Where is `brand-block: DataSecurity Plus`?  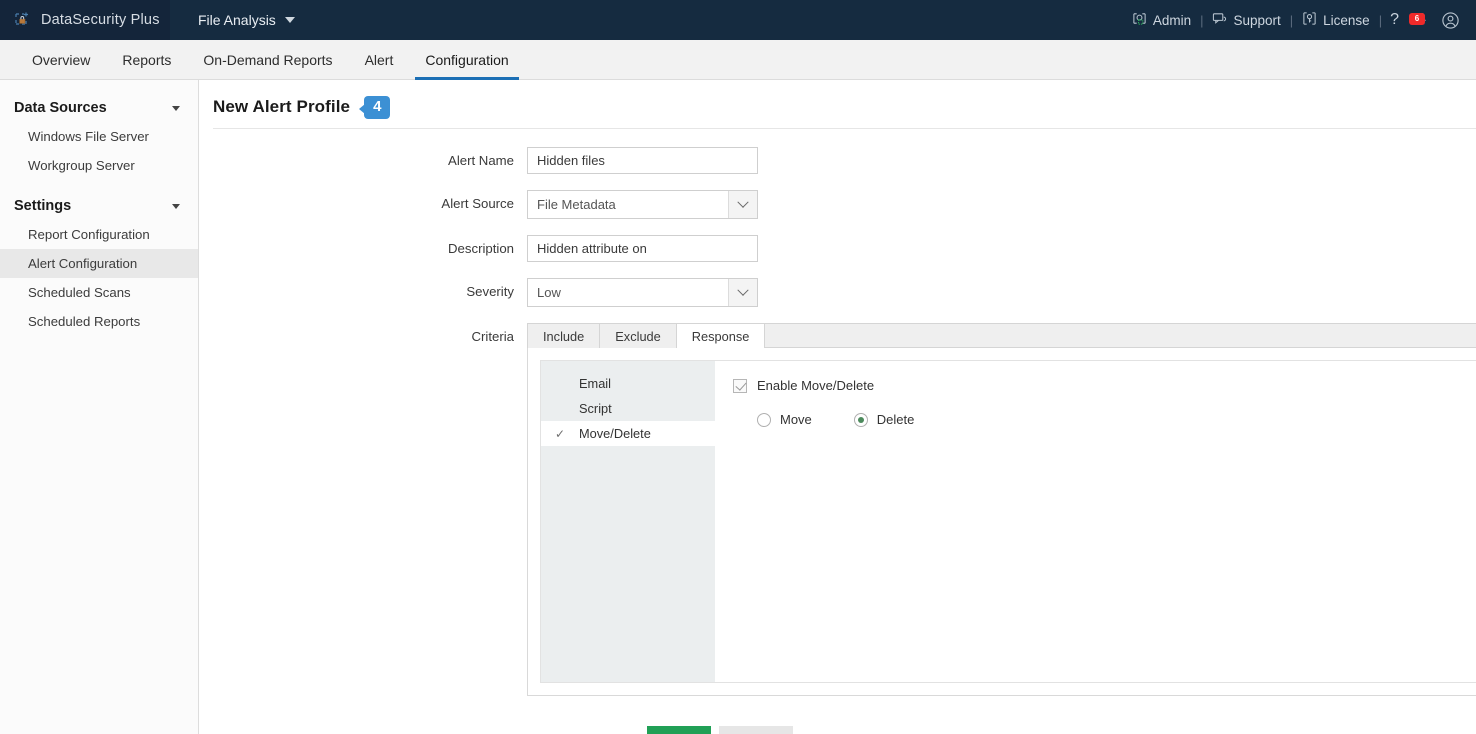 brand-block: DataSecurity Plus is located at coordinates (85, 20).